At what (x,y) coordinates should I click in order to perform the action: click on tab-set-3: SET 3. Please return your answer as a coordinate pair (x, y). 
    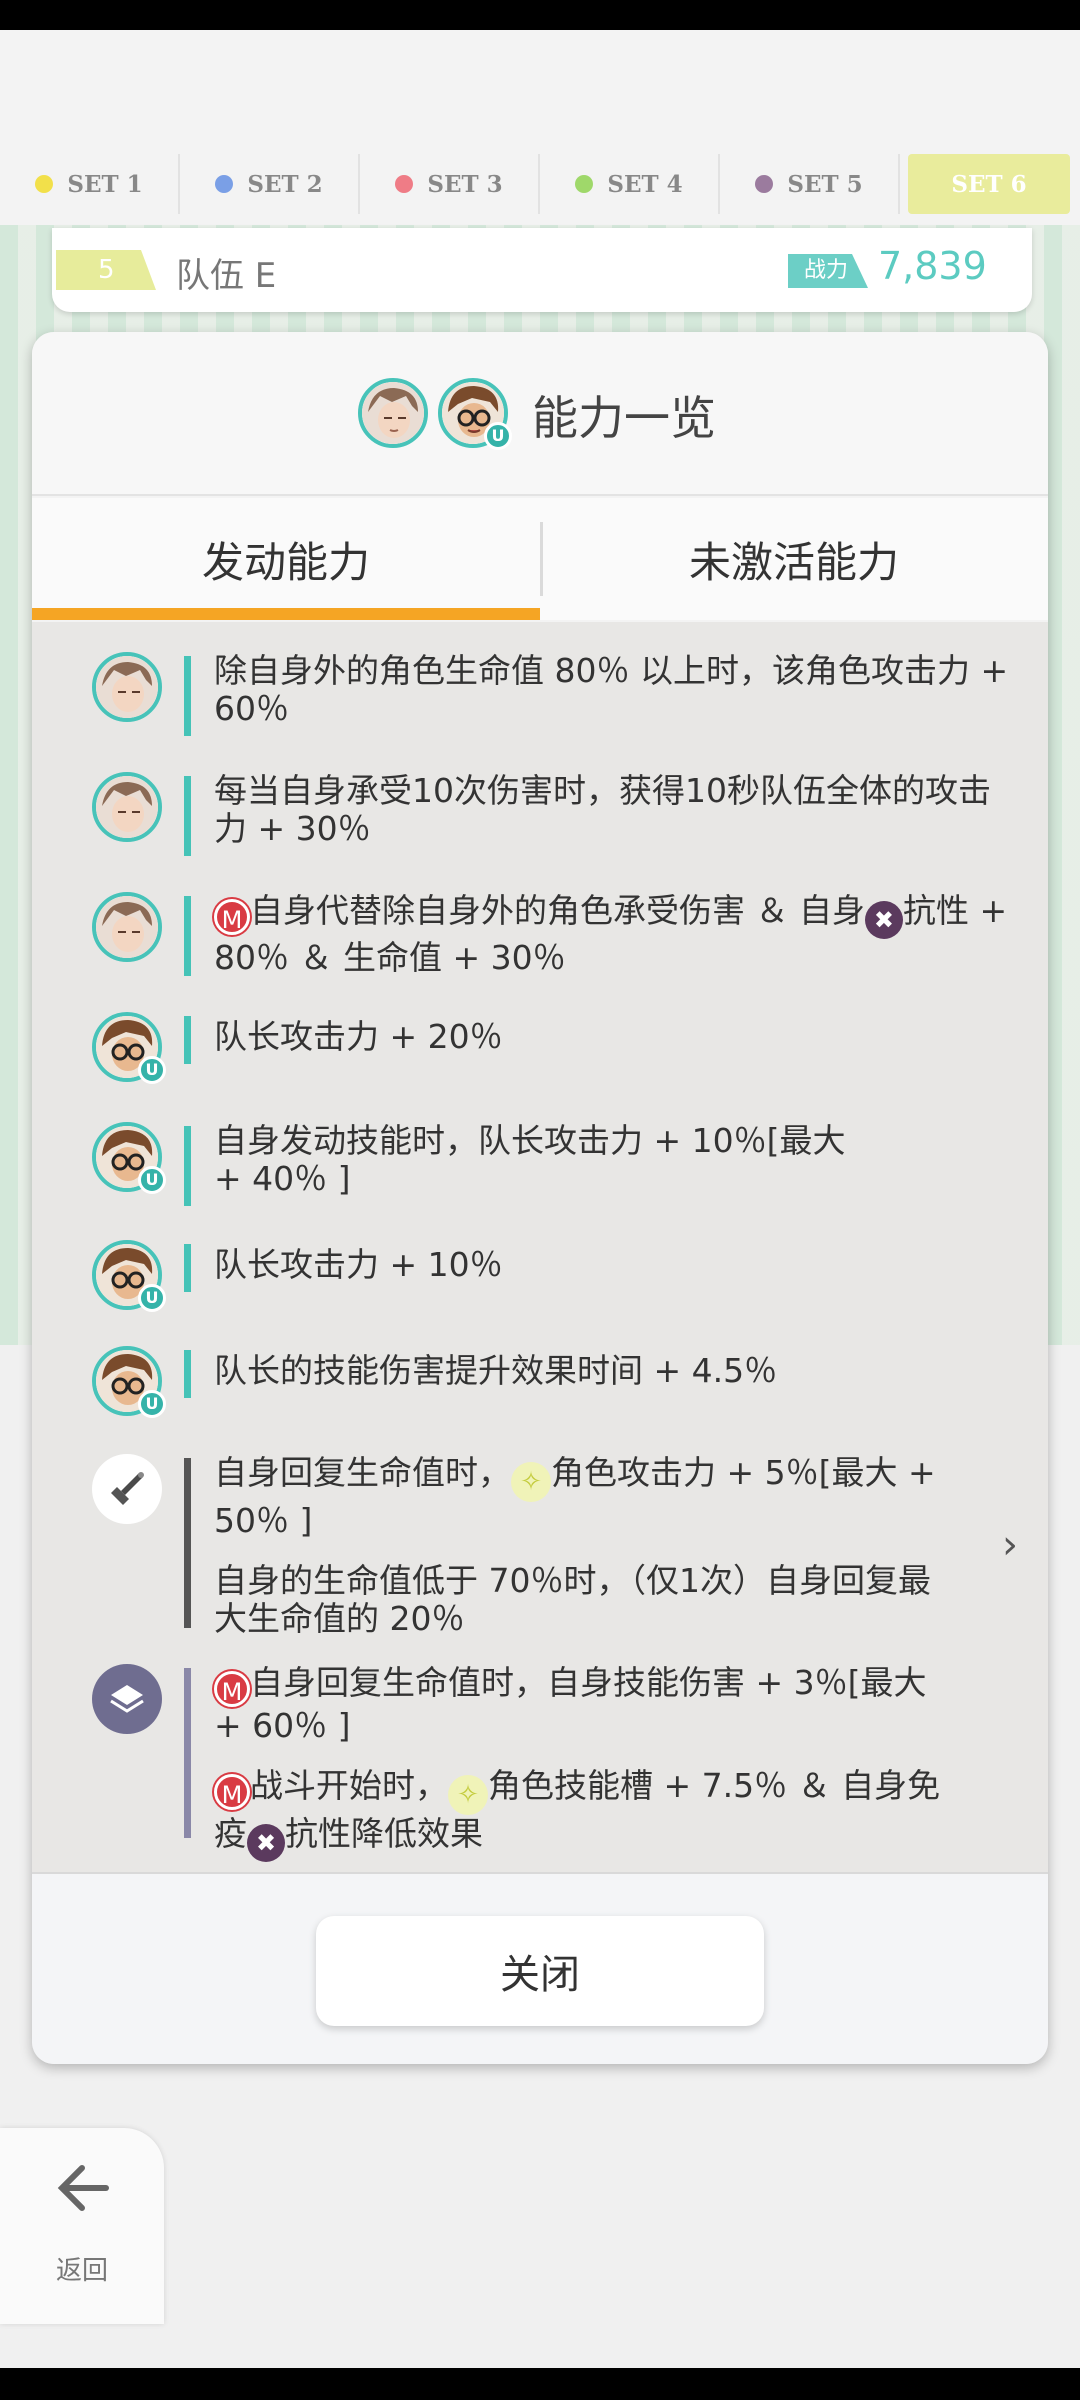
    Looking at the image, I should click on (450, 184).